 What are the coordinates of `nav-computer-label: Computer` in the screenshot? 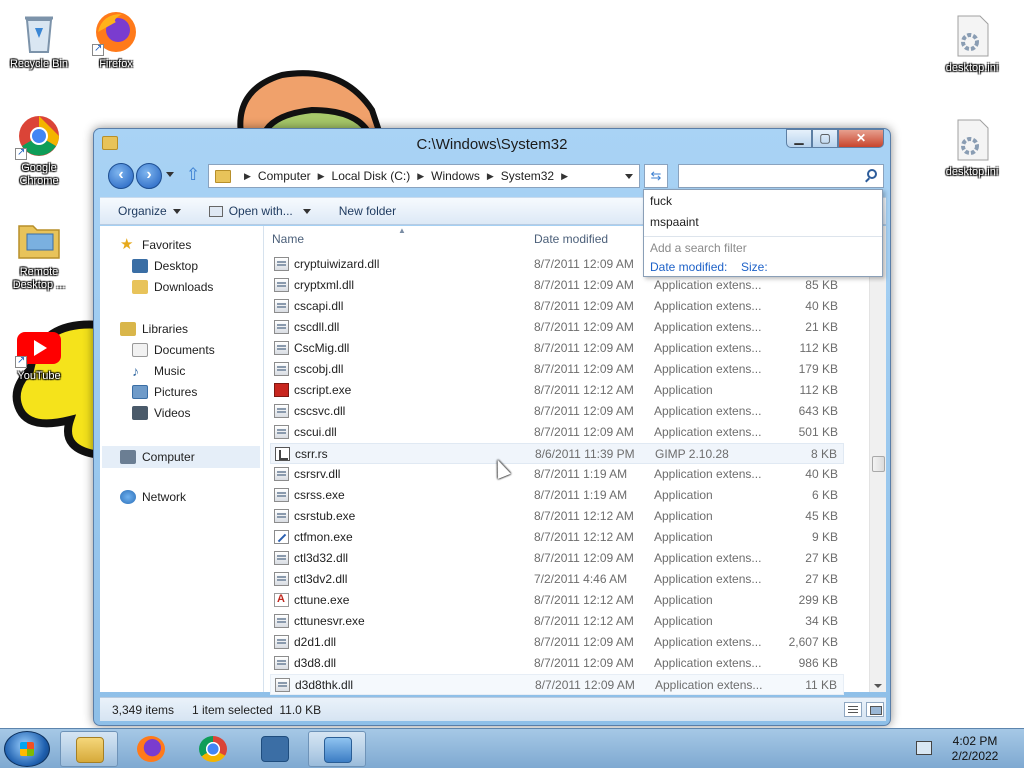 It's located at (168, 457).